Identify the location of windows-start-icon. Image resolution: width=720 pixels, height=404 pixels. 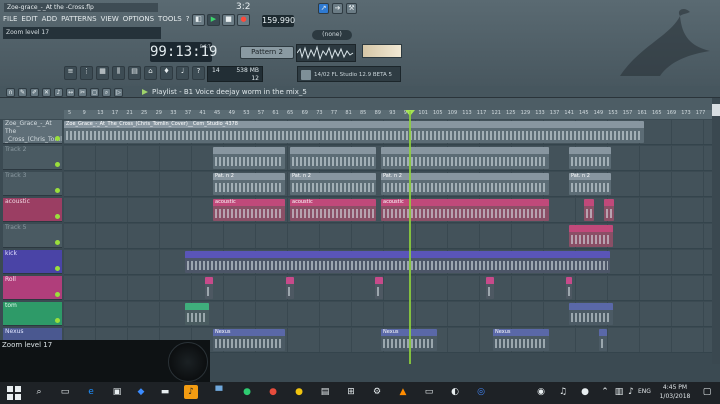
(14, 393).